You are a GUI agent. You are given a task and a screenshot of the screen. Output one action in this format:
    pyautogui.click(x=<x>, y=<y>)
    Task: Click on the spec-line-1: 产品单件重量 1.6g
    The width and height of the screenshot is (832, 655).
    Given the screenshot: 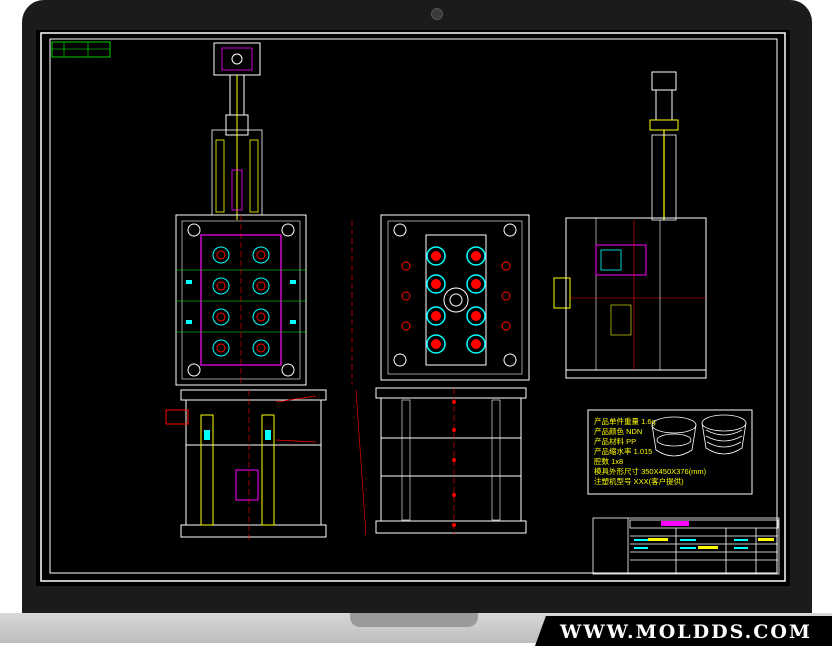 What is the action you would take?
    pyautogui.click(x=625, y=421)
    